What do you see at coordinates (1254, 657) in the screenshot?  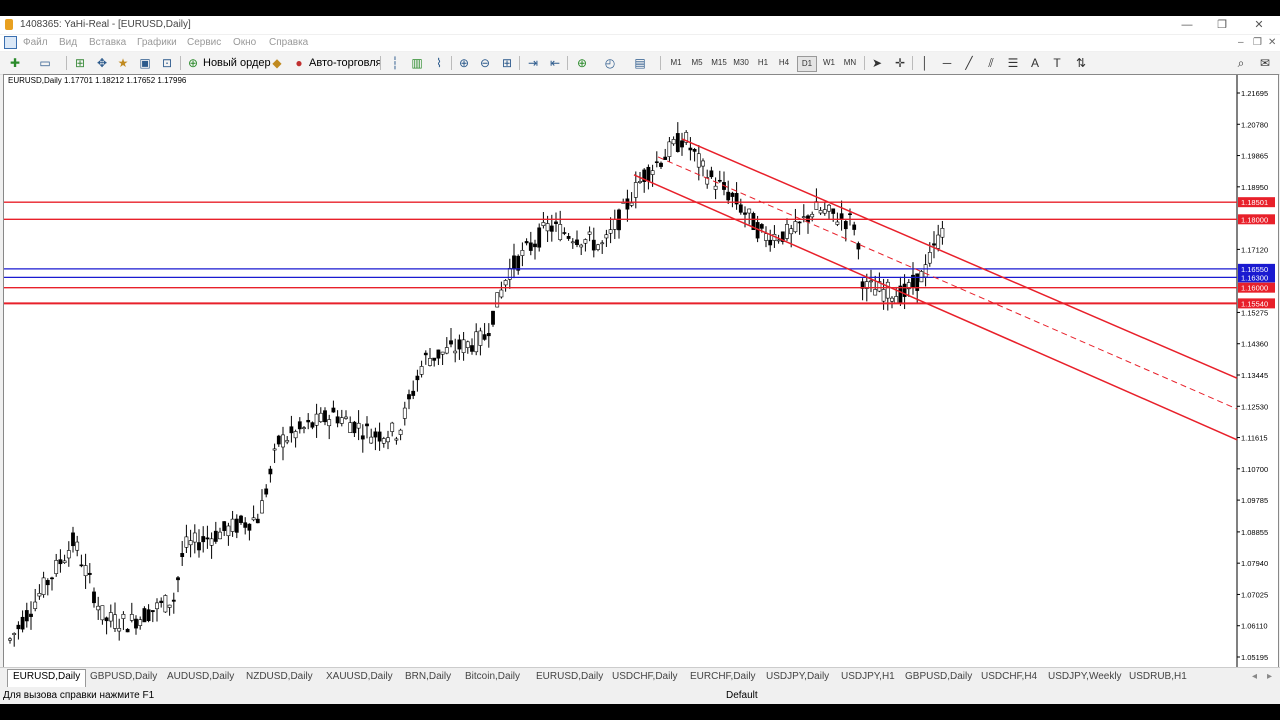 I see `price-tick-label: 1.05195` at bounding box center [1254, 657].